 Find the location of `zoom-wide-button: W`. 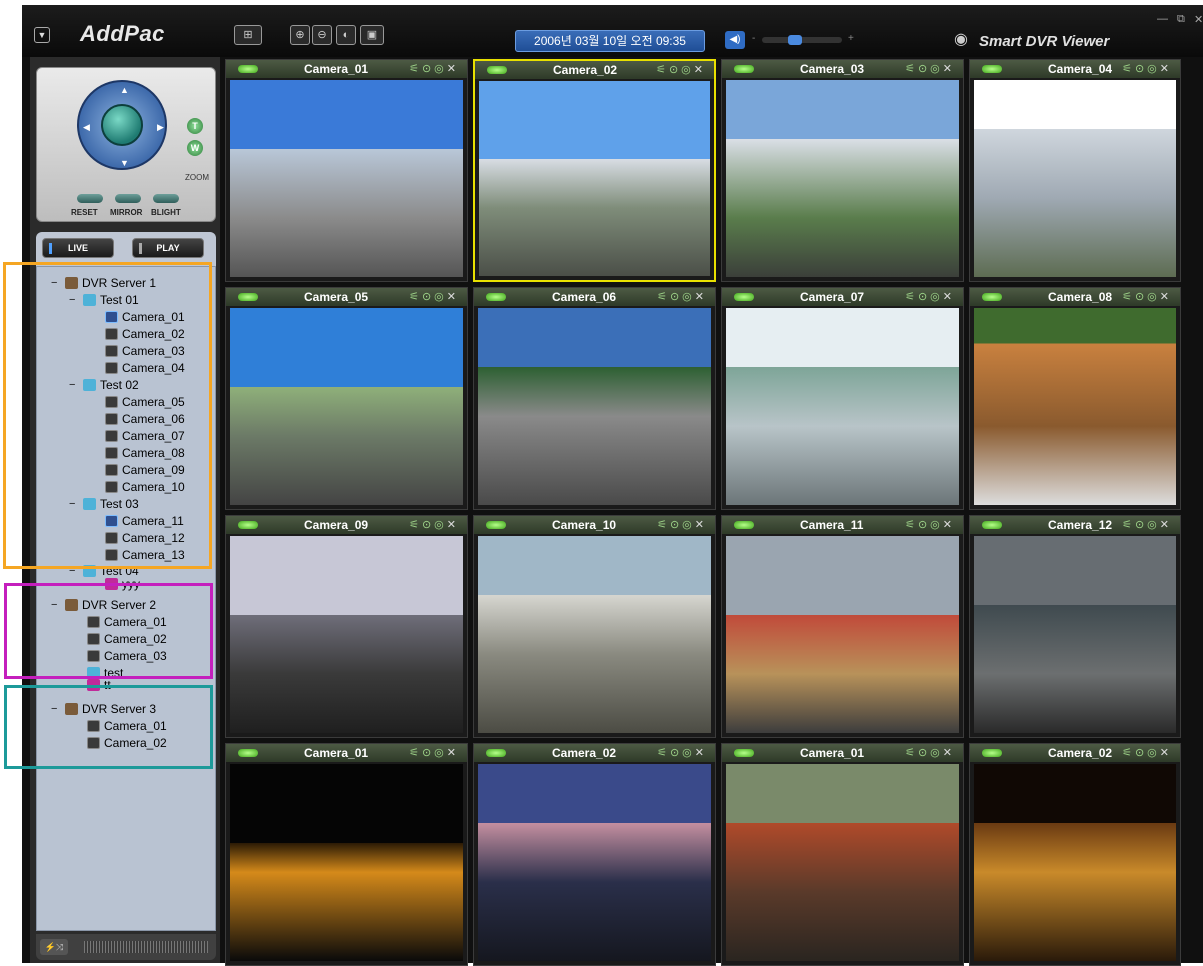

zoom-wide-button: W is located at coordinates (195, 148).